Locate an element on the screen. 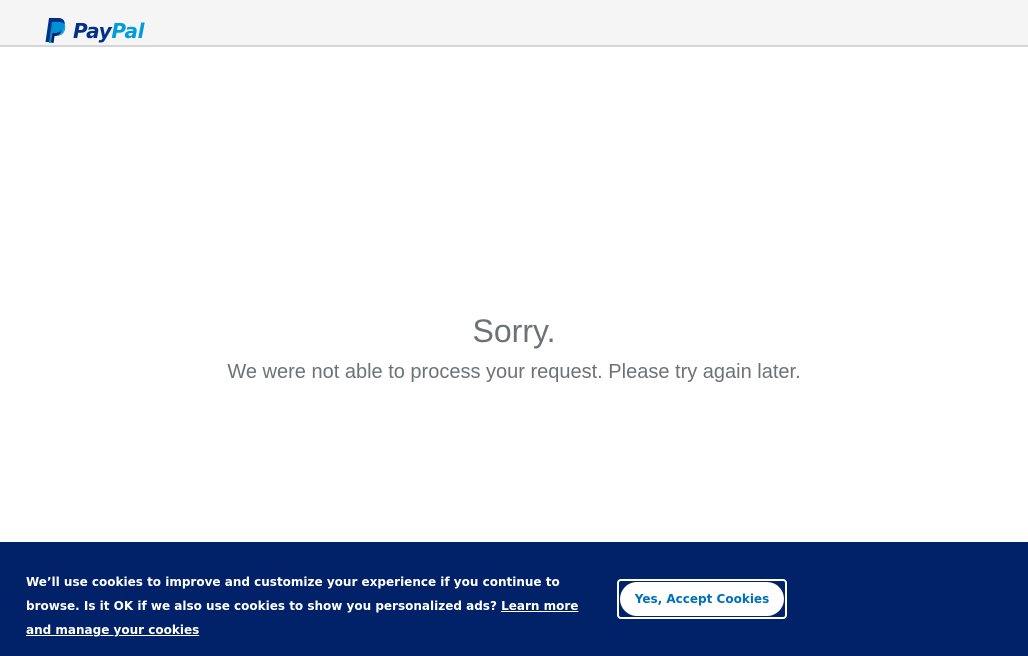  paypal-icon is located at coordinates (55, 30).